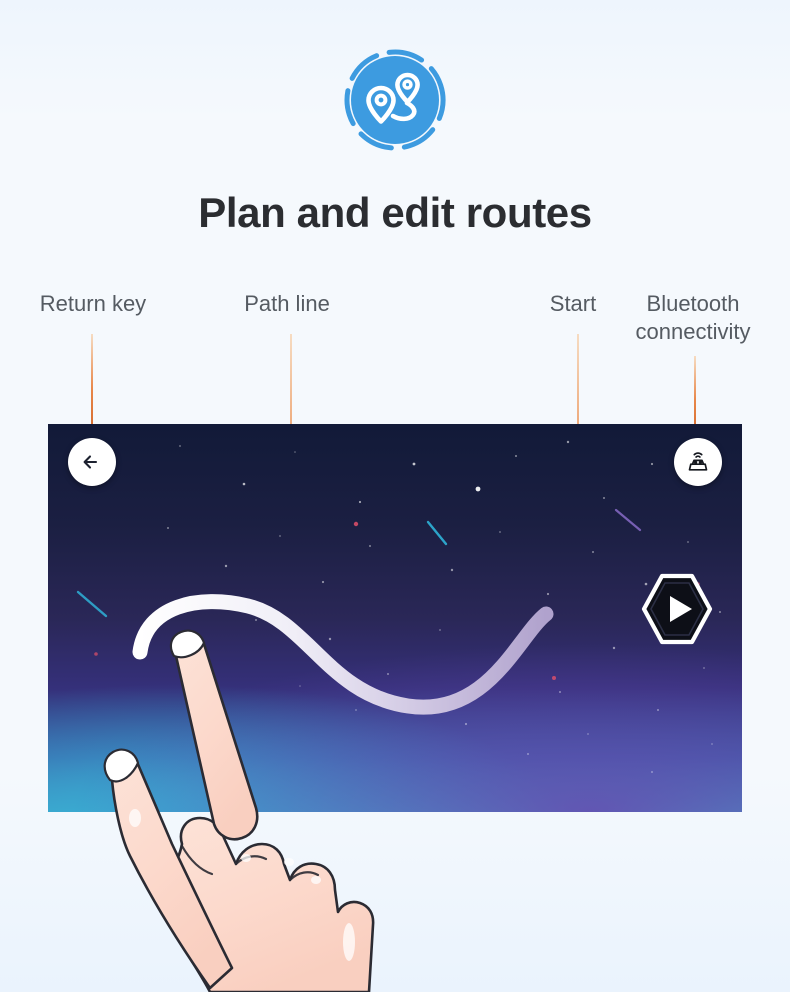  I want to click on bluetooth-connectivity-button, so click(698, 462).